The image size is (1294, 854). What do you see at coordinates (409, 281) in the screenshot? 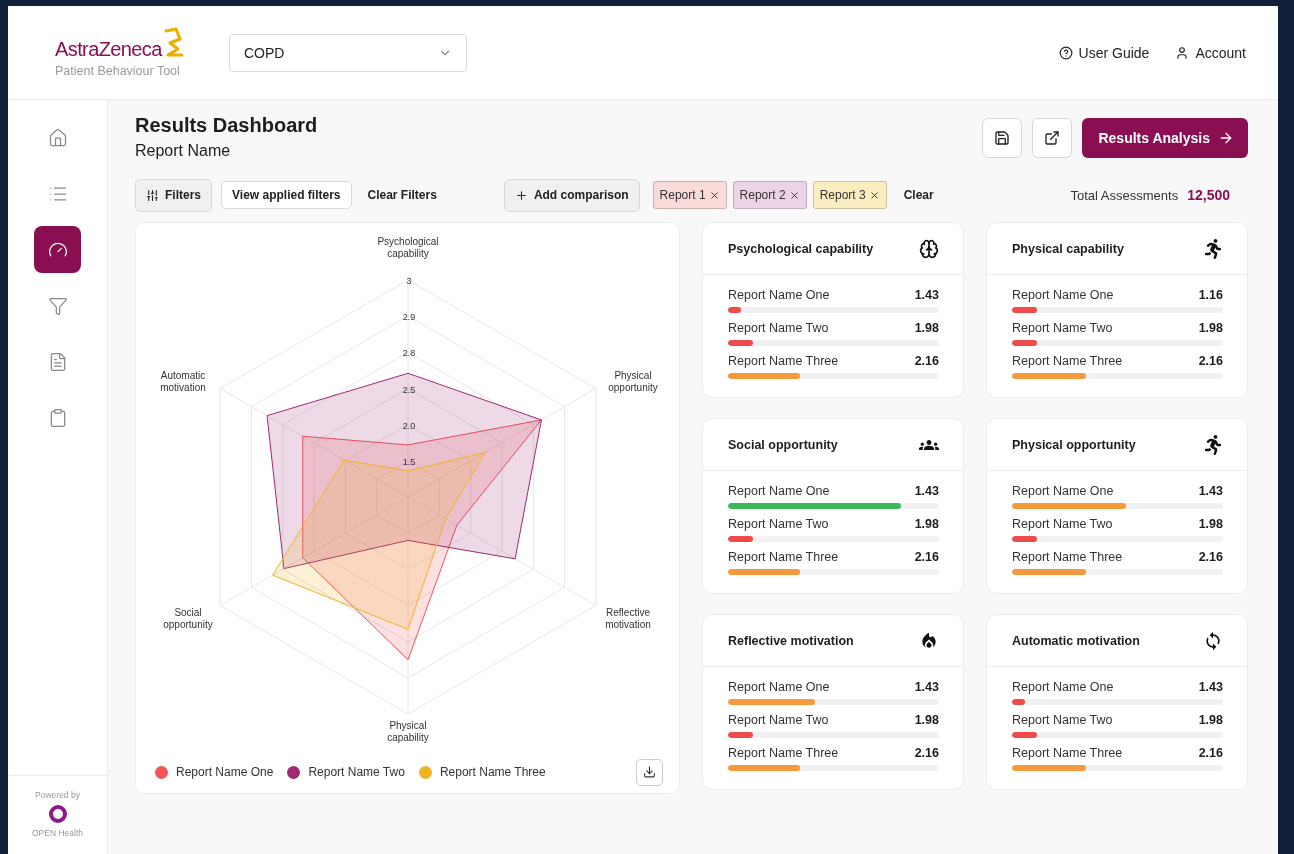
I see `tick-label: 3` at bounding box center [409, 281].